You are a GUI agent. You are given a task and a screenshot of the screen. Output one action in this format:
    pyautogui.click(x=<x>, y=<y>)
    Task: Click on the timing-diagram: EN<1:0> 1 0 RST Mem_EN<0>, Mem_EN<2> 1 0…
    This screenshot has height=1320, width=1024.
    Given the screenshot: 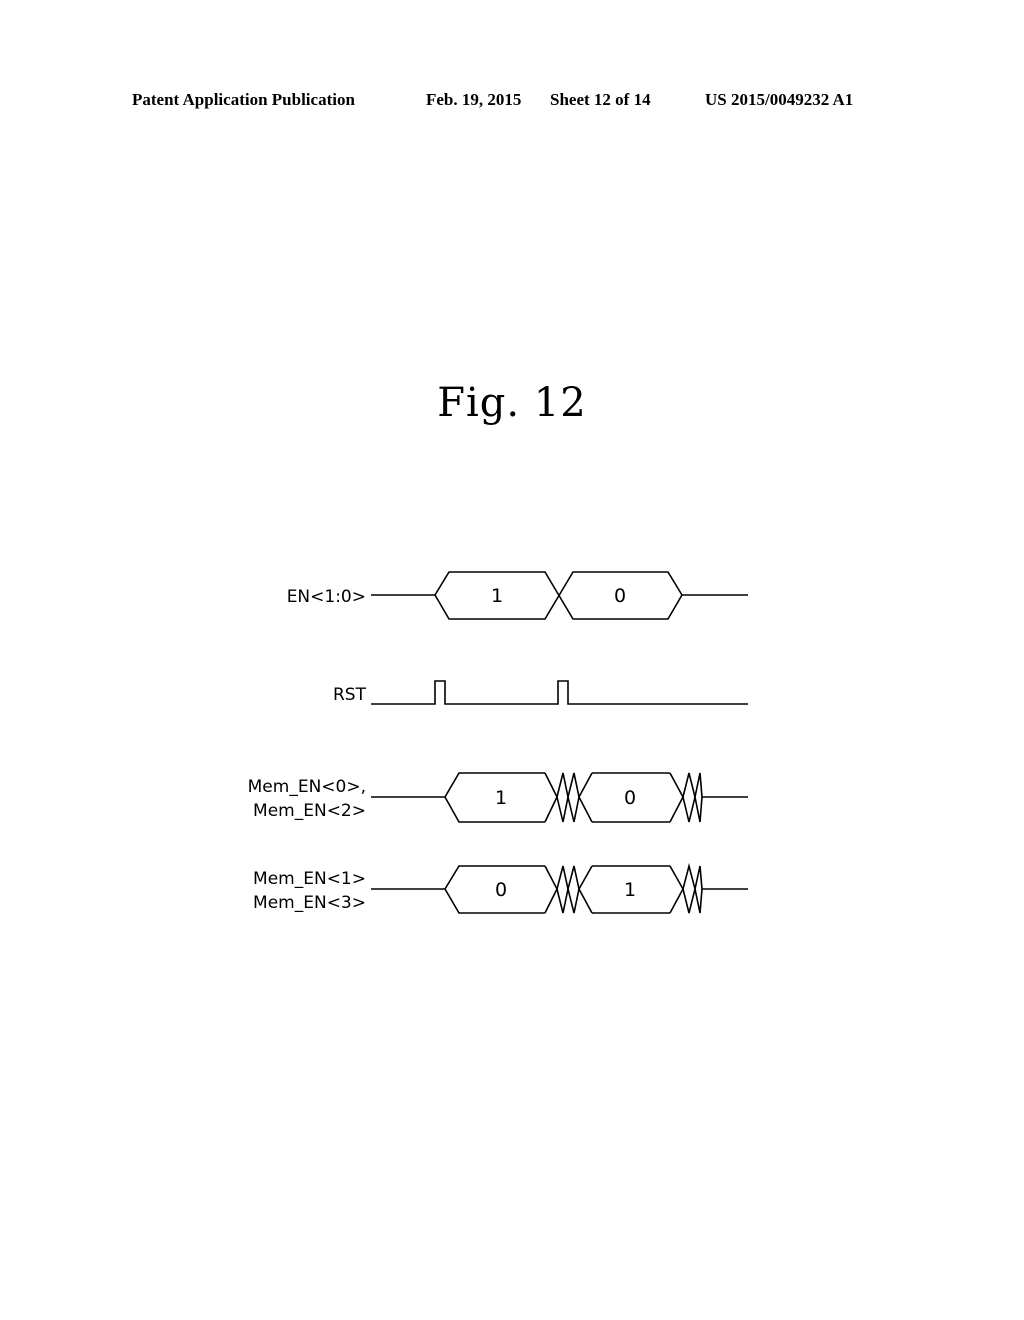 What is the action you would take?
    pyautogui.click(x=498, y=742)
    